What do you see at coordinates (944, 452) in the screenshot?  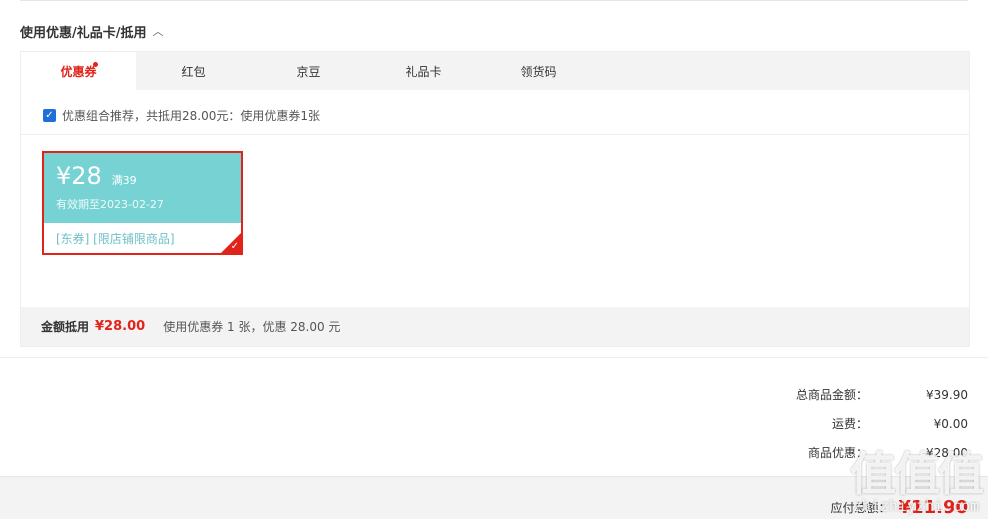 I see `total-value: -¥28.00` at bounding box center [944, 452].